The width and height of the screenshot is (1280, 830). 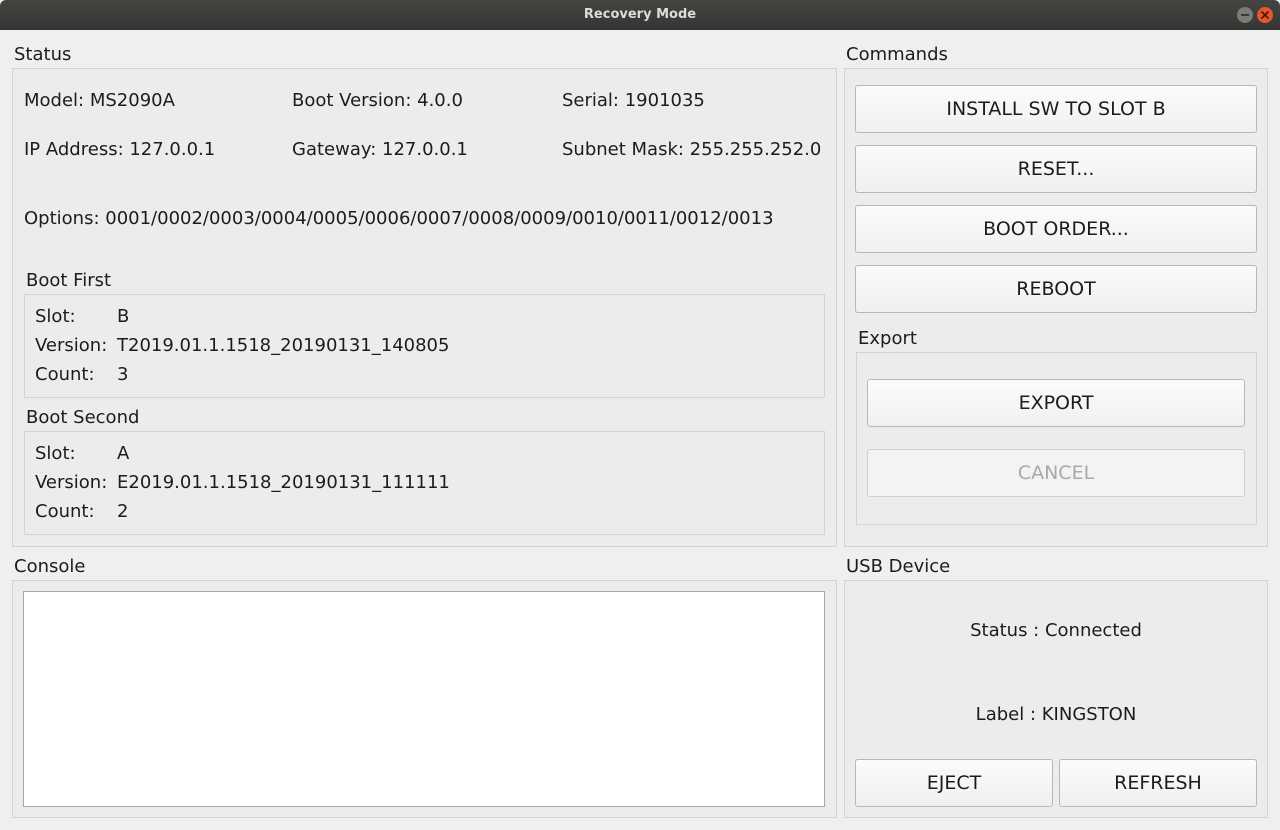 I want to click on refresh-button: REFRESH, so click(x=1158, y=783).